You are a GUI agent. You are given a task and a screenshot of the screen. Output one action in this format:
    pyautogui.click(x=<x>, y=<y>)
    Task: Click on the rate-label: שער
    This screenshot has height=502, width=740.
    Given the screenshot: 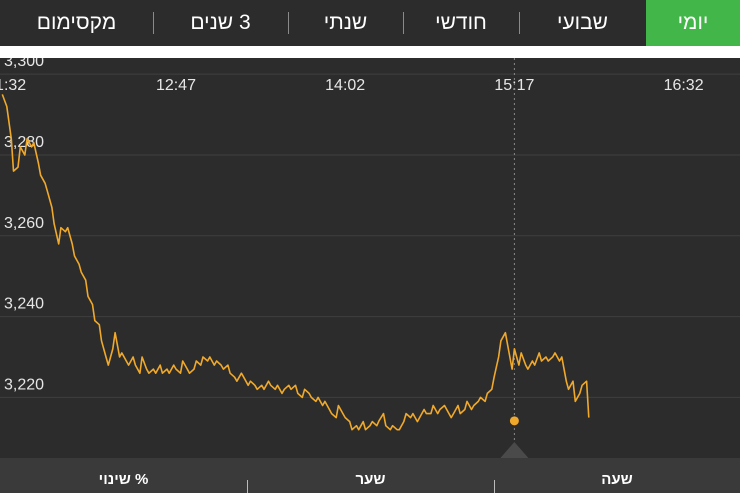 What is the action you would take?
    pyautogui.click(x=370, y=479)
    